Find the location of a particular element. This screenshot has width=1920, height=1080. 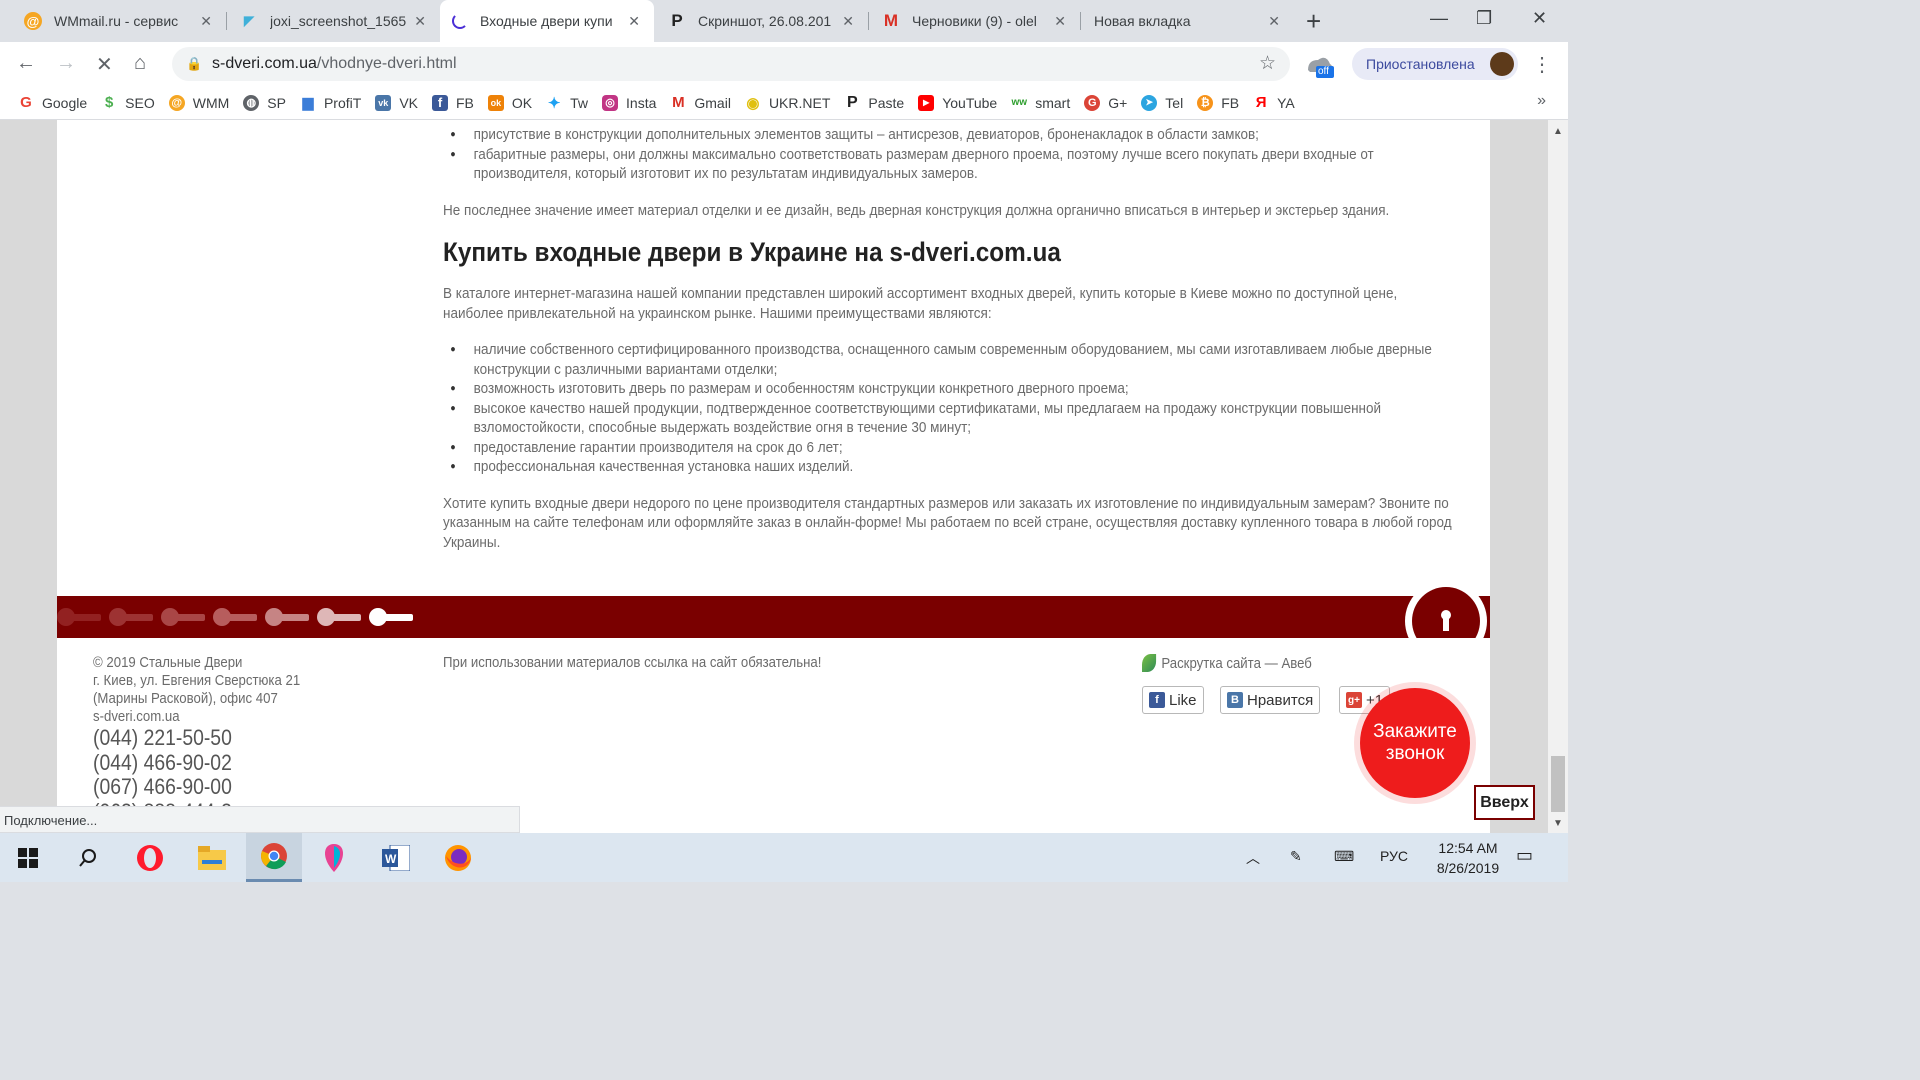

youtube-icon: ▶ is located at coordinates (926, 102).